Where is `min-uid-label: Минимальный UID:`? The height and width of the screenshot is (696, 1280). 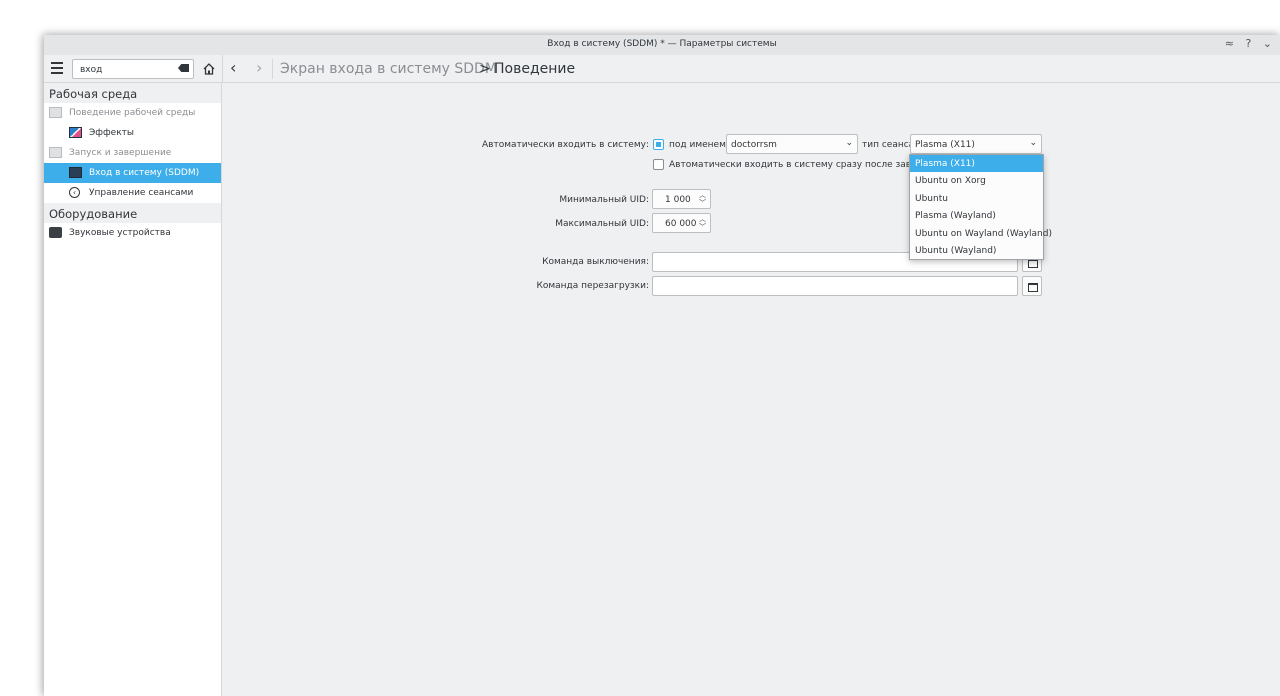
min-uid-label: Минимальный UID: is located at coordinates (604, 200).